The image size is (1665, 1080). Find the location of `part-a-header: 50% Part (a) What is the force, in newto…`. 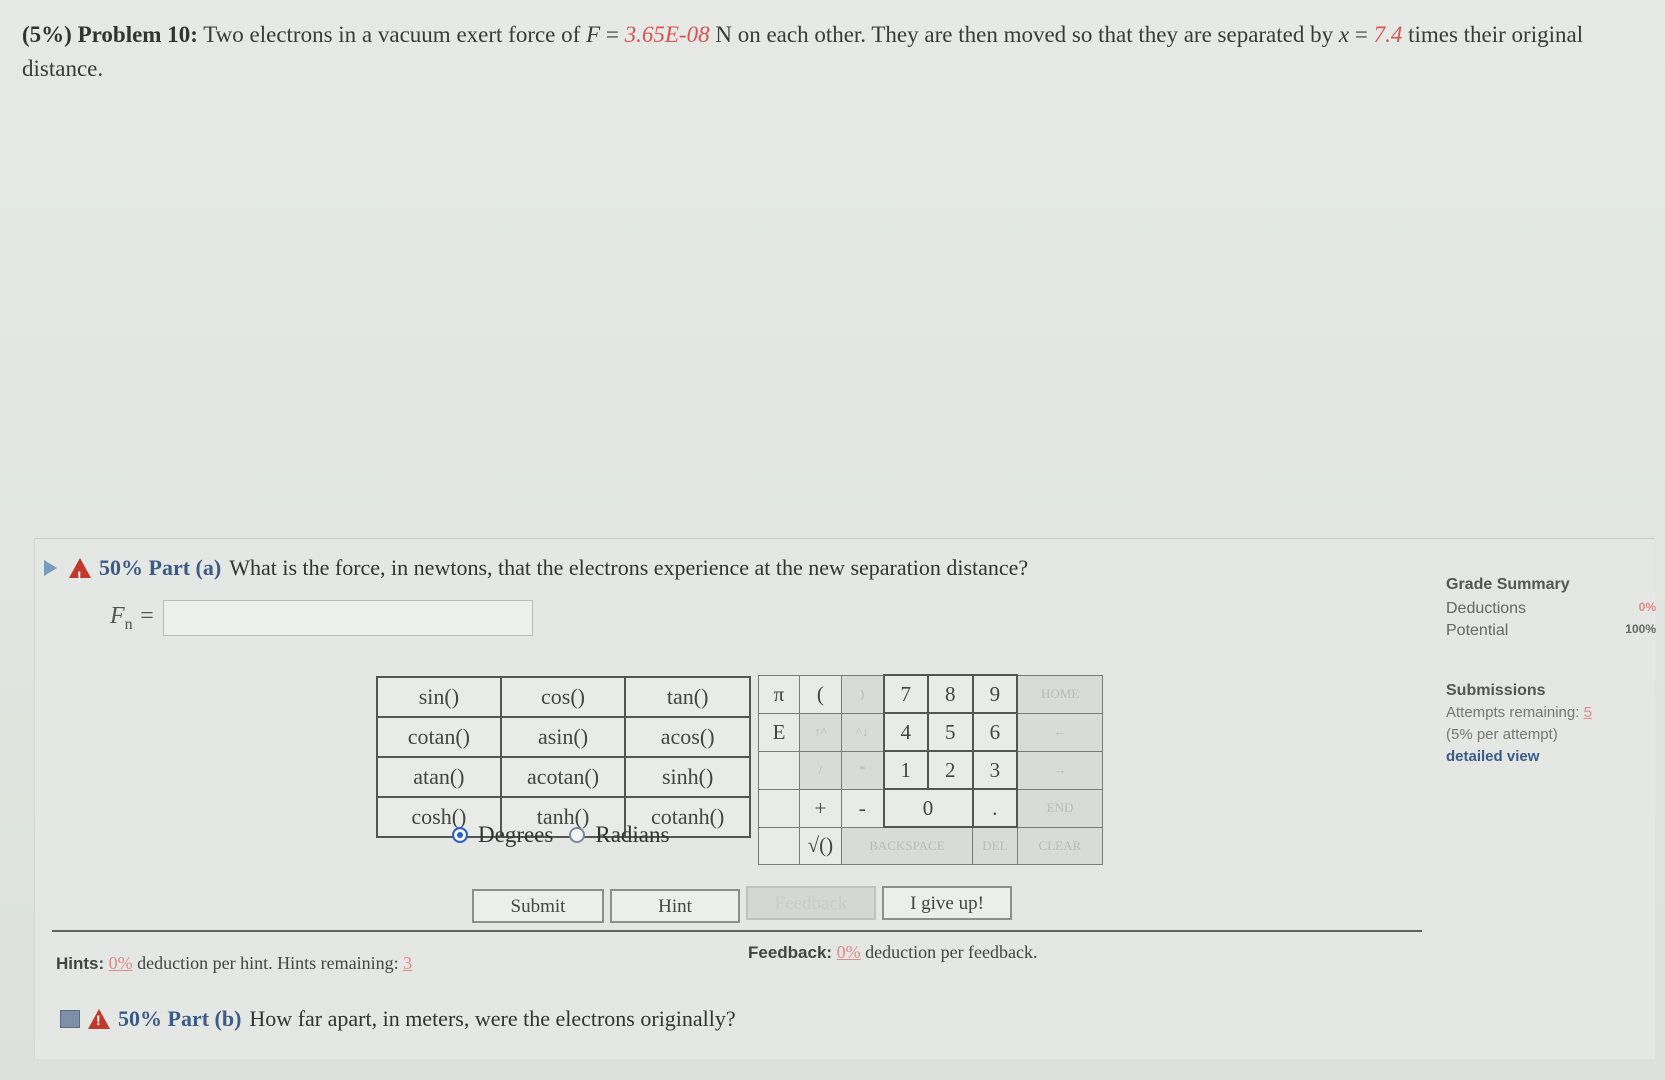

part-a-header: 50% Part (a) What is the force, in newto… is located at coordinates (644, 572).